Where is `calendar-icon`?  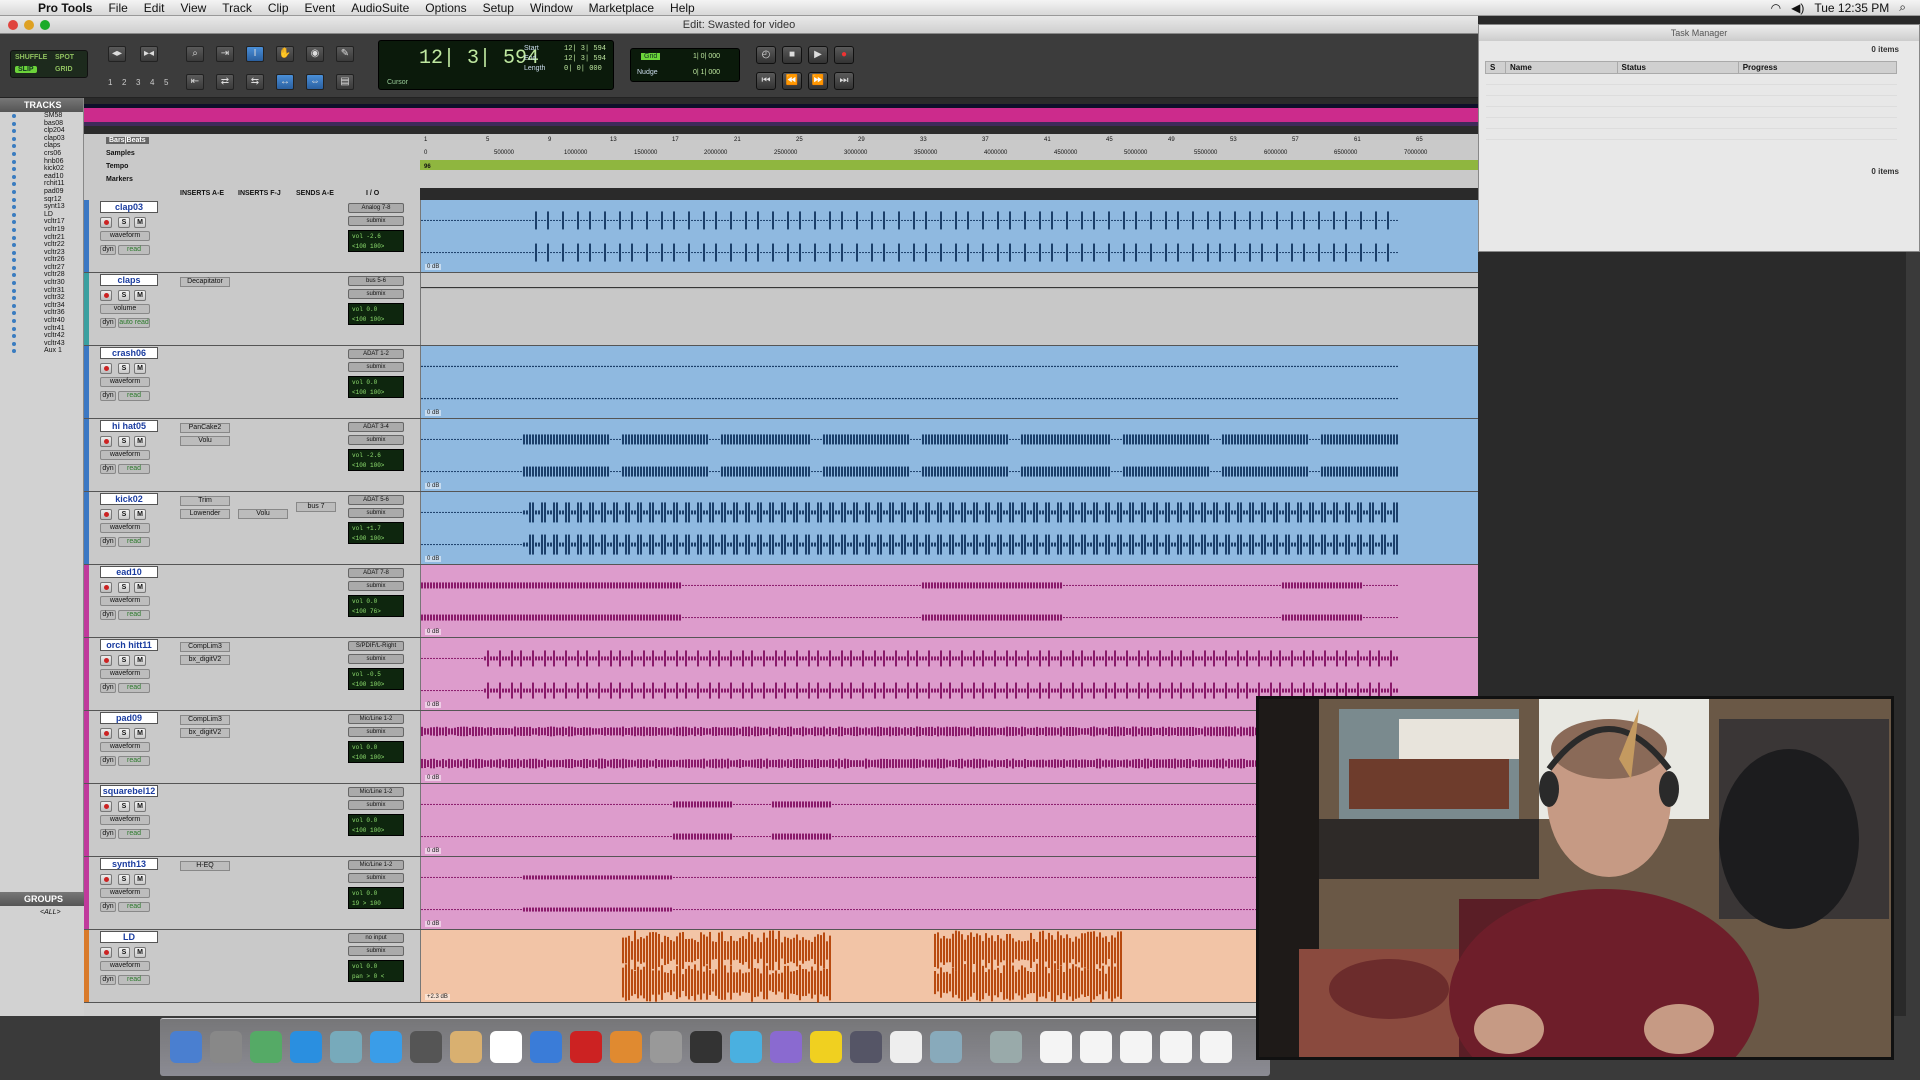
calendar-icon is located at coordinates (506, 1047).